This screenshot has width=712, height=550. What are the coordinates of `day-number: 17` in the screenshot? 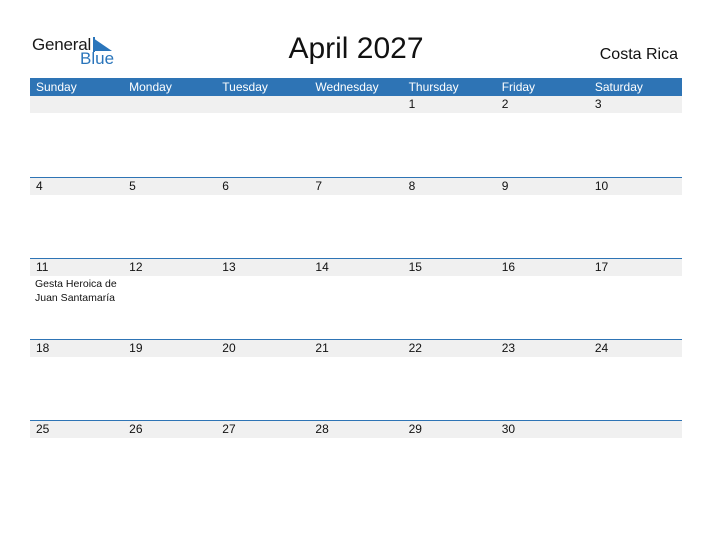 It's located at (601, 267).